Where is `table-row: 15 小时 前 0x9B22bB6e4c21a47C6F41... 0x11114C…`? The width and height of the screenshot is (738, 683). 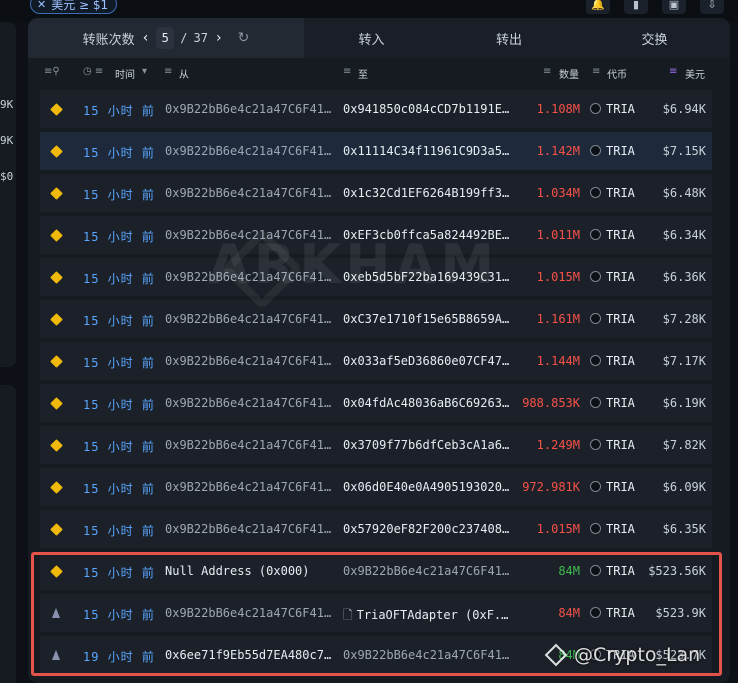
table-row: 15 小时 前 0x9B22bB6e4c21a47C6F41... 0x11114C… is located at coordinates (376, 151).